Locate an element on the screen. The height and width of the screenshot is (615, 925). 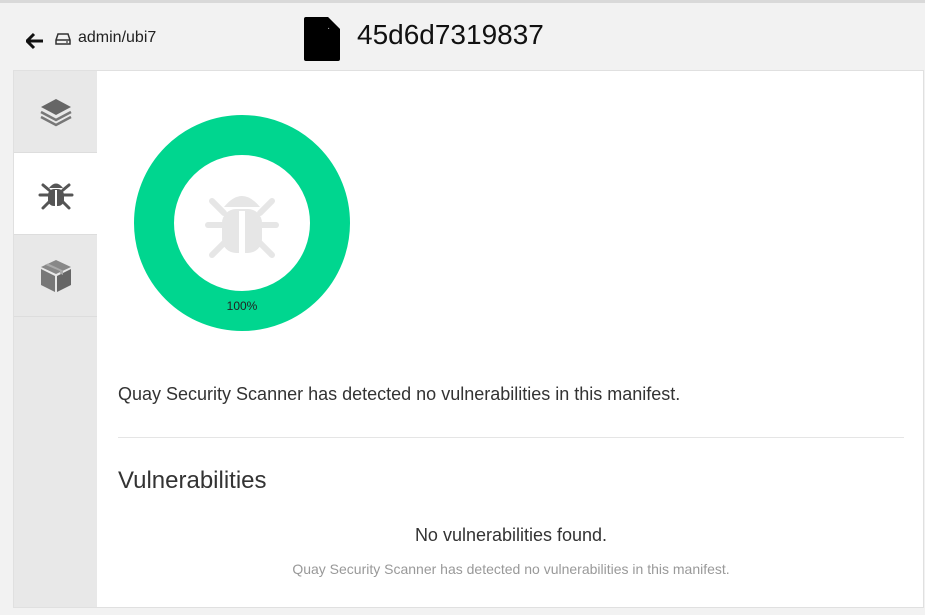
page-header: admin/ubi7 45d6d7319837 is located at coordinates (462, 36).